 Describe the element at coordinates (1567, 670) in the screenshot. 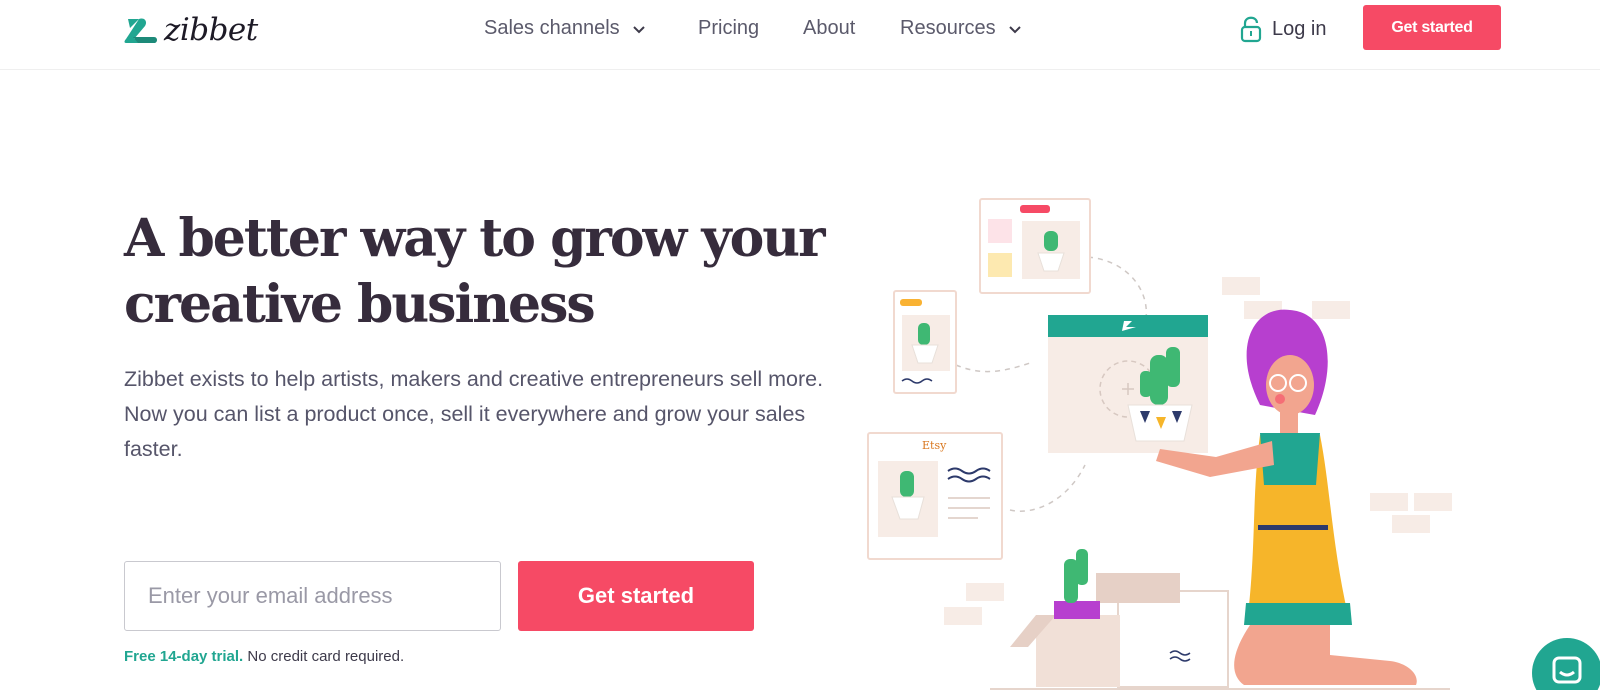

I see `chat-icon` at that location.